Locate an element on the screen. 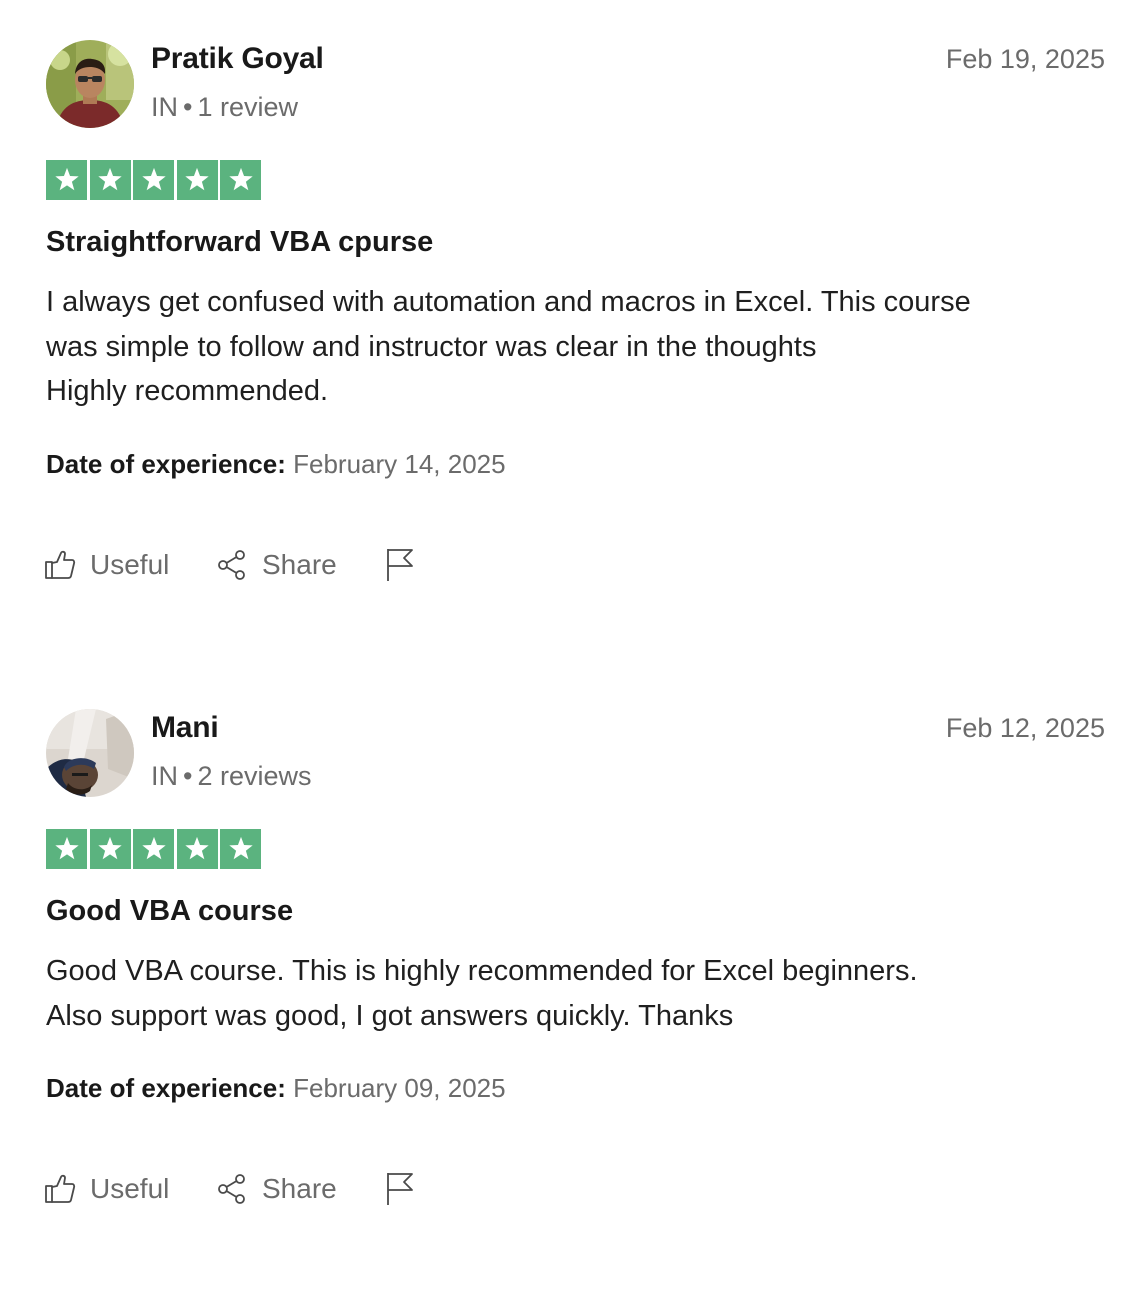 Image resolution: width=1130 pixels, height=1309 pixels. date-of-experience: Date of experience: February 14, 2025 is located at coordinates (276, 464).